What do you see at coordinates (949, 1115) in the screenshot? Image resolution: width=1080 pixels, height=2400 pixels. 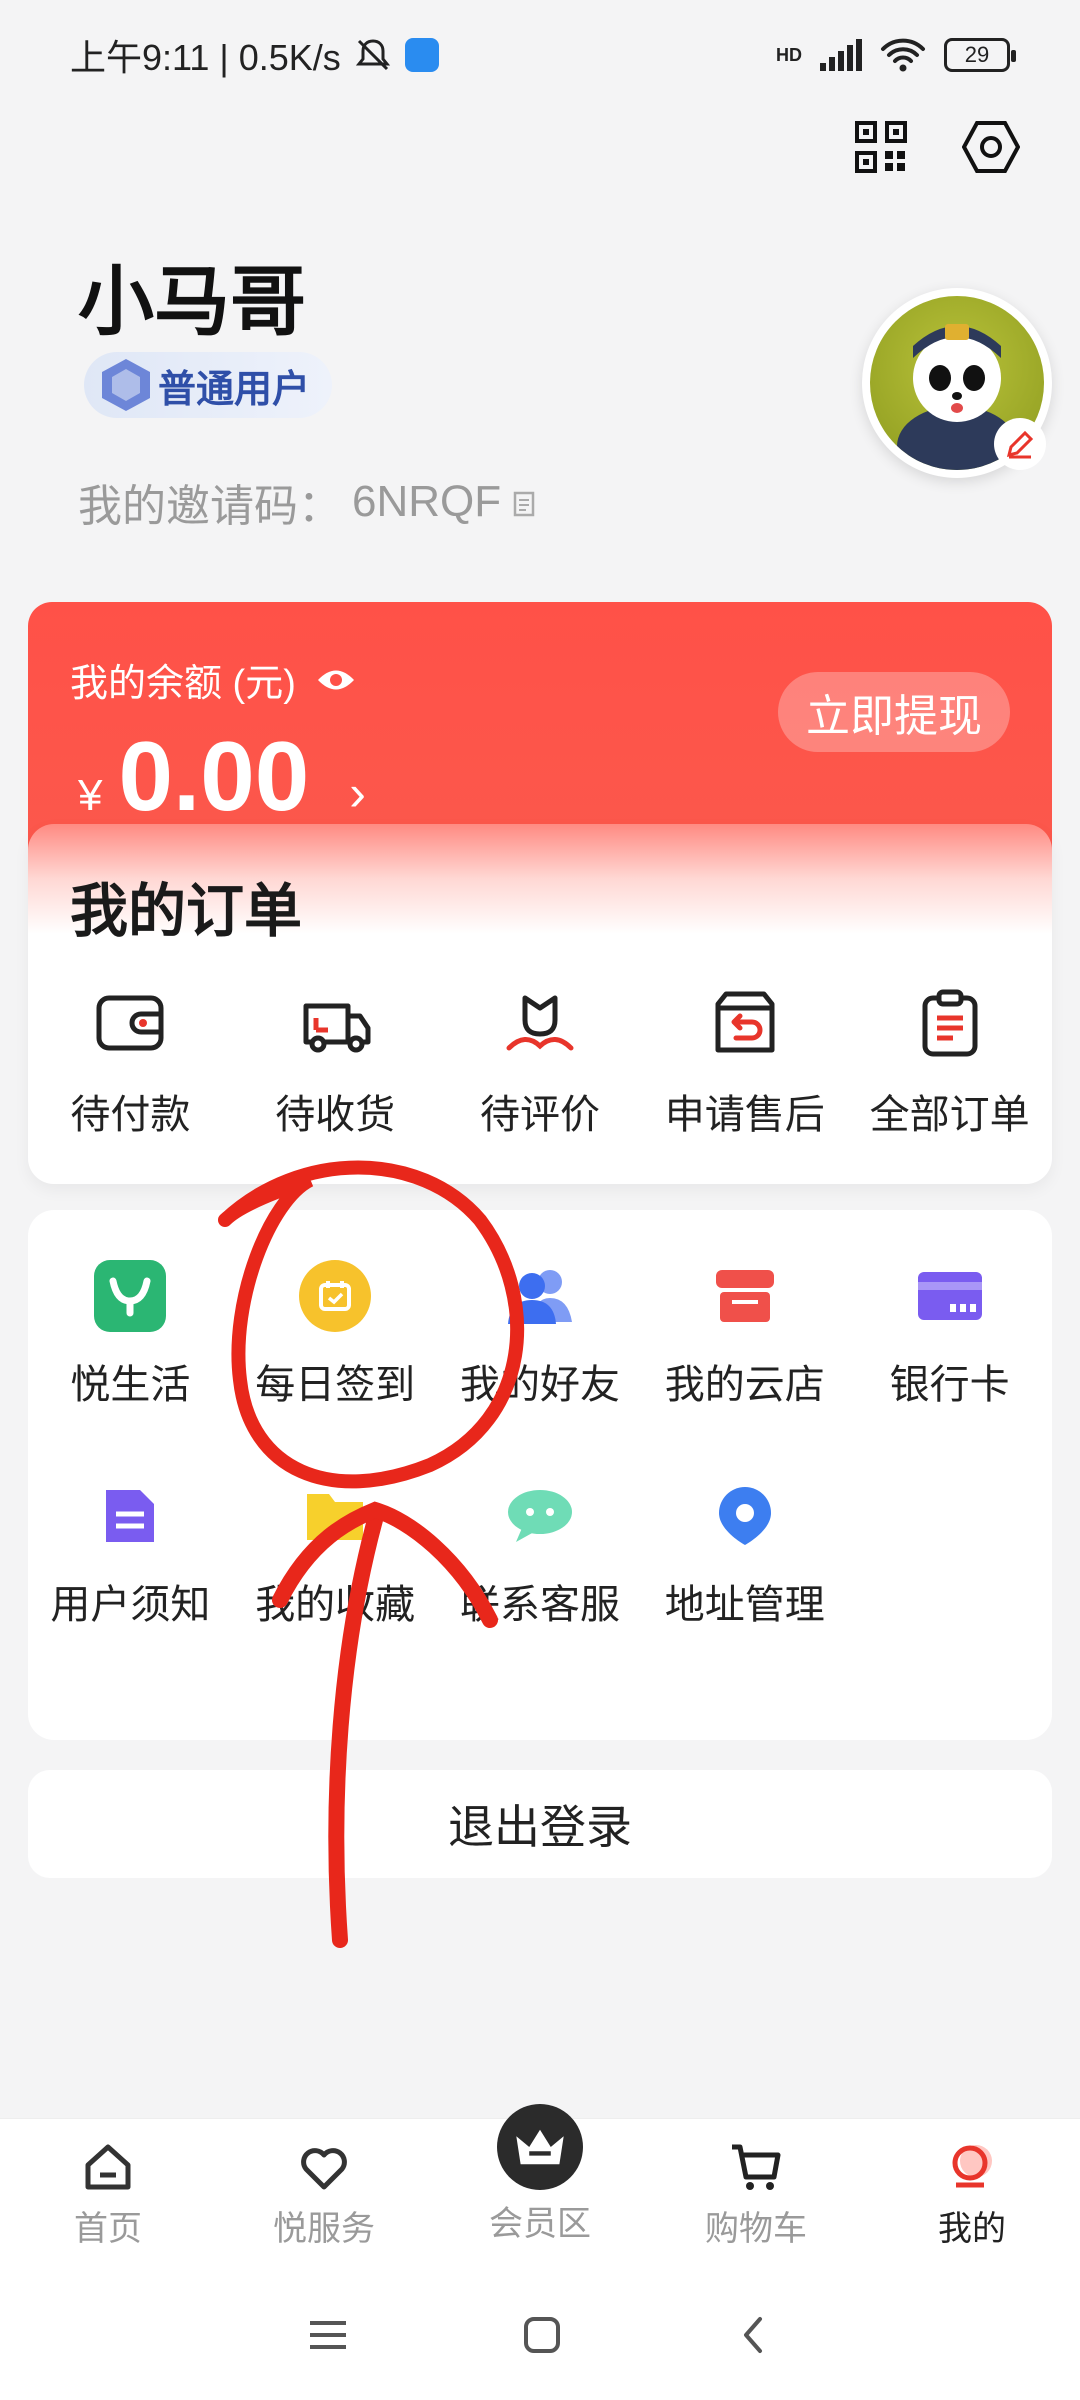 I see `order-label: 全部订单` at bounding box center [949, 1115].